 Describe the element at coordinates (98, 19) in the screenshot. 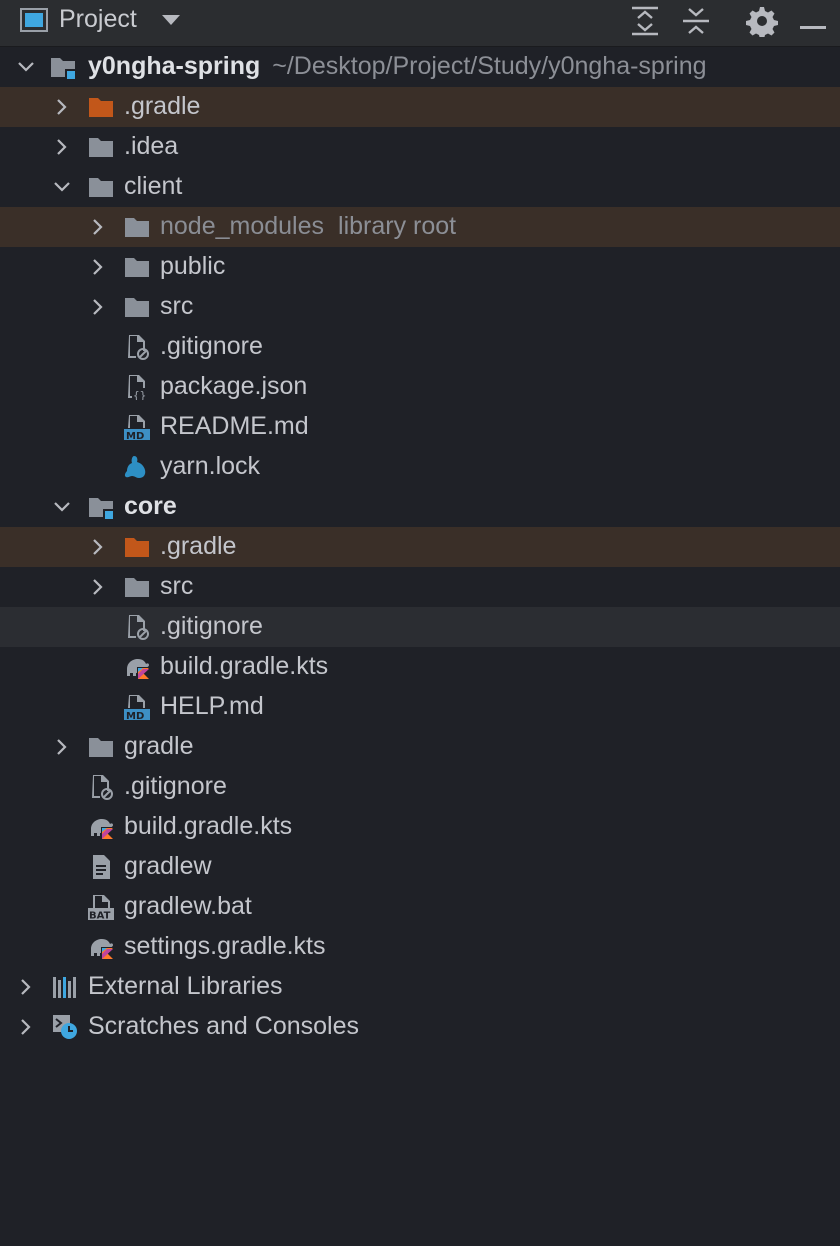

I see `toolwindow-title: Project` at that location.